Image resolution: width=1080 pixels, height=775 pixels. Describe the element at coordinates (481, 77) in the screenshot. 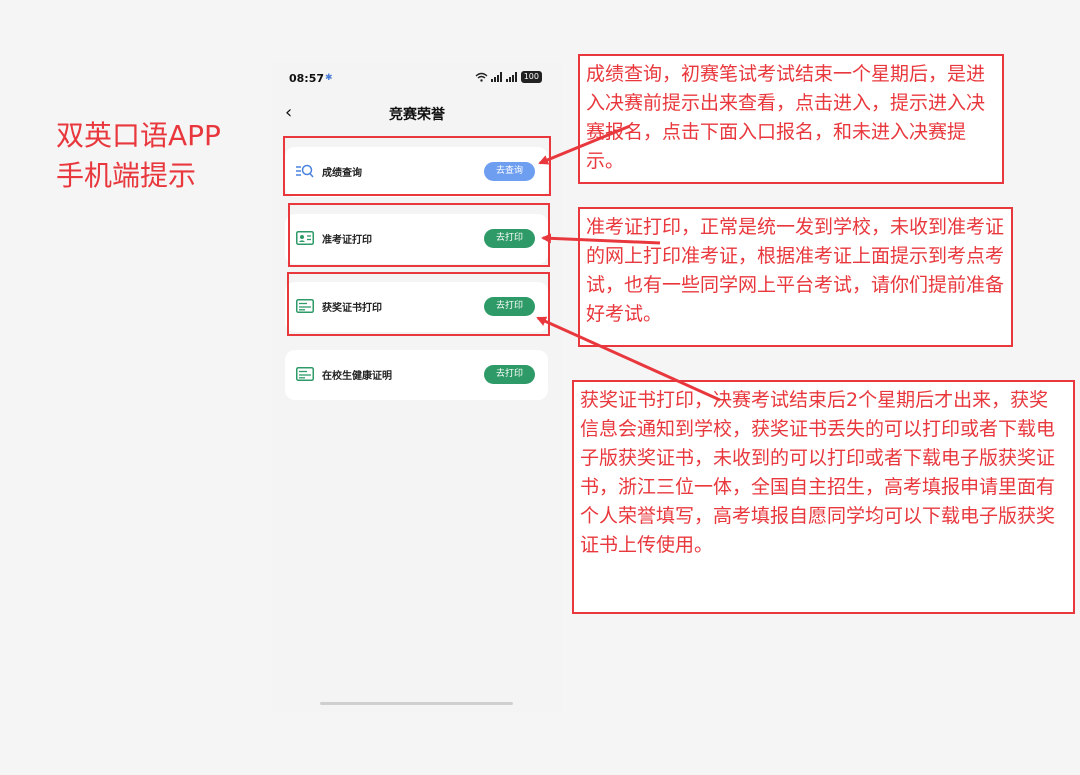

I see `wifi-icon` at that location.